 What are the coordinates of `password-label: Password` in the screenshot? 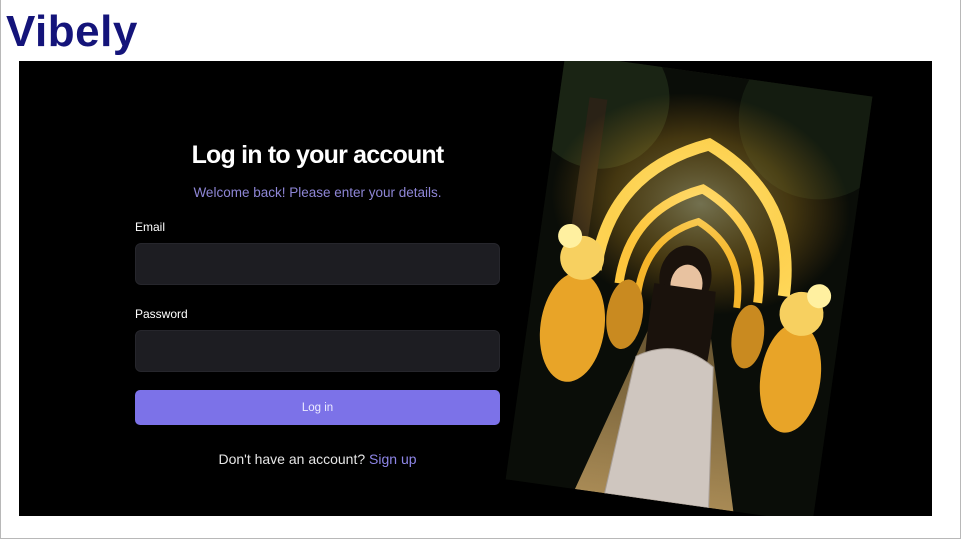 It's located at (161, 314).